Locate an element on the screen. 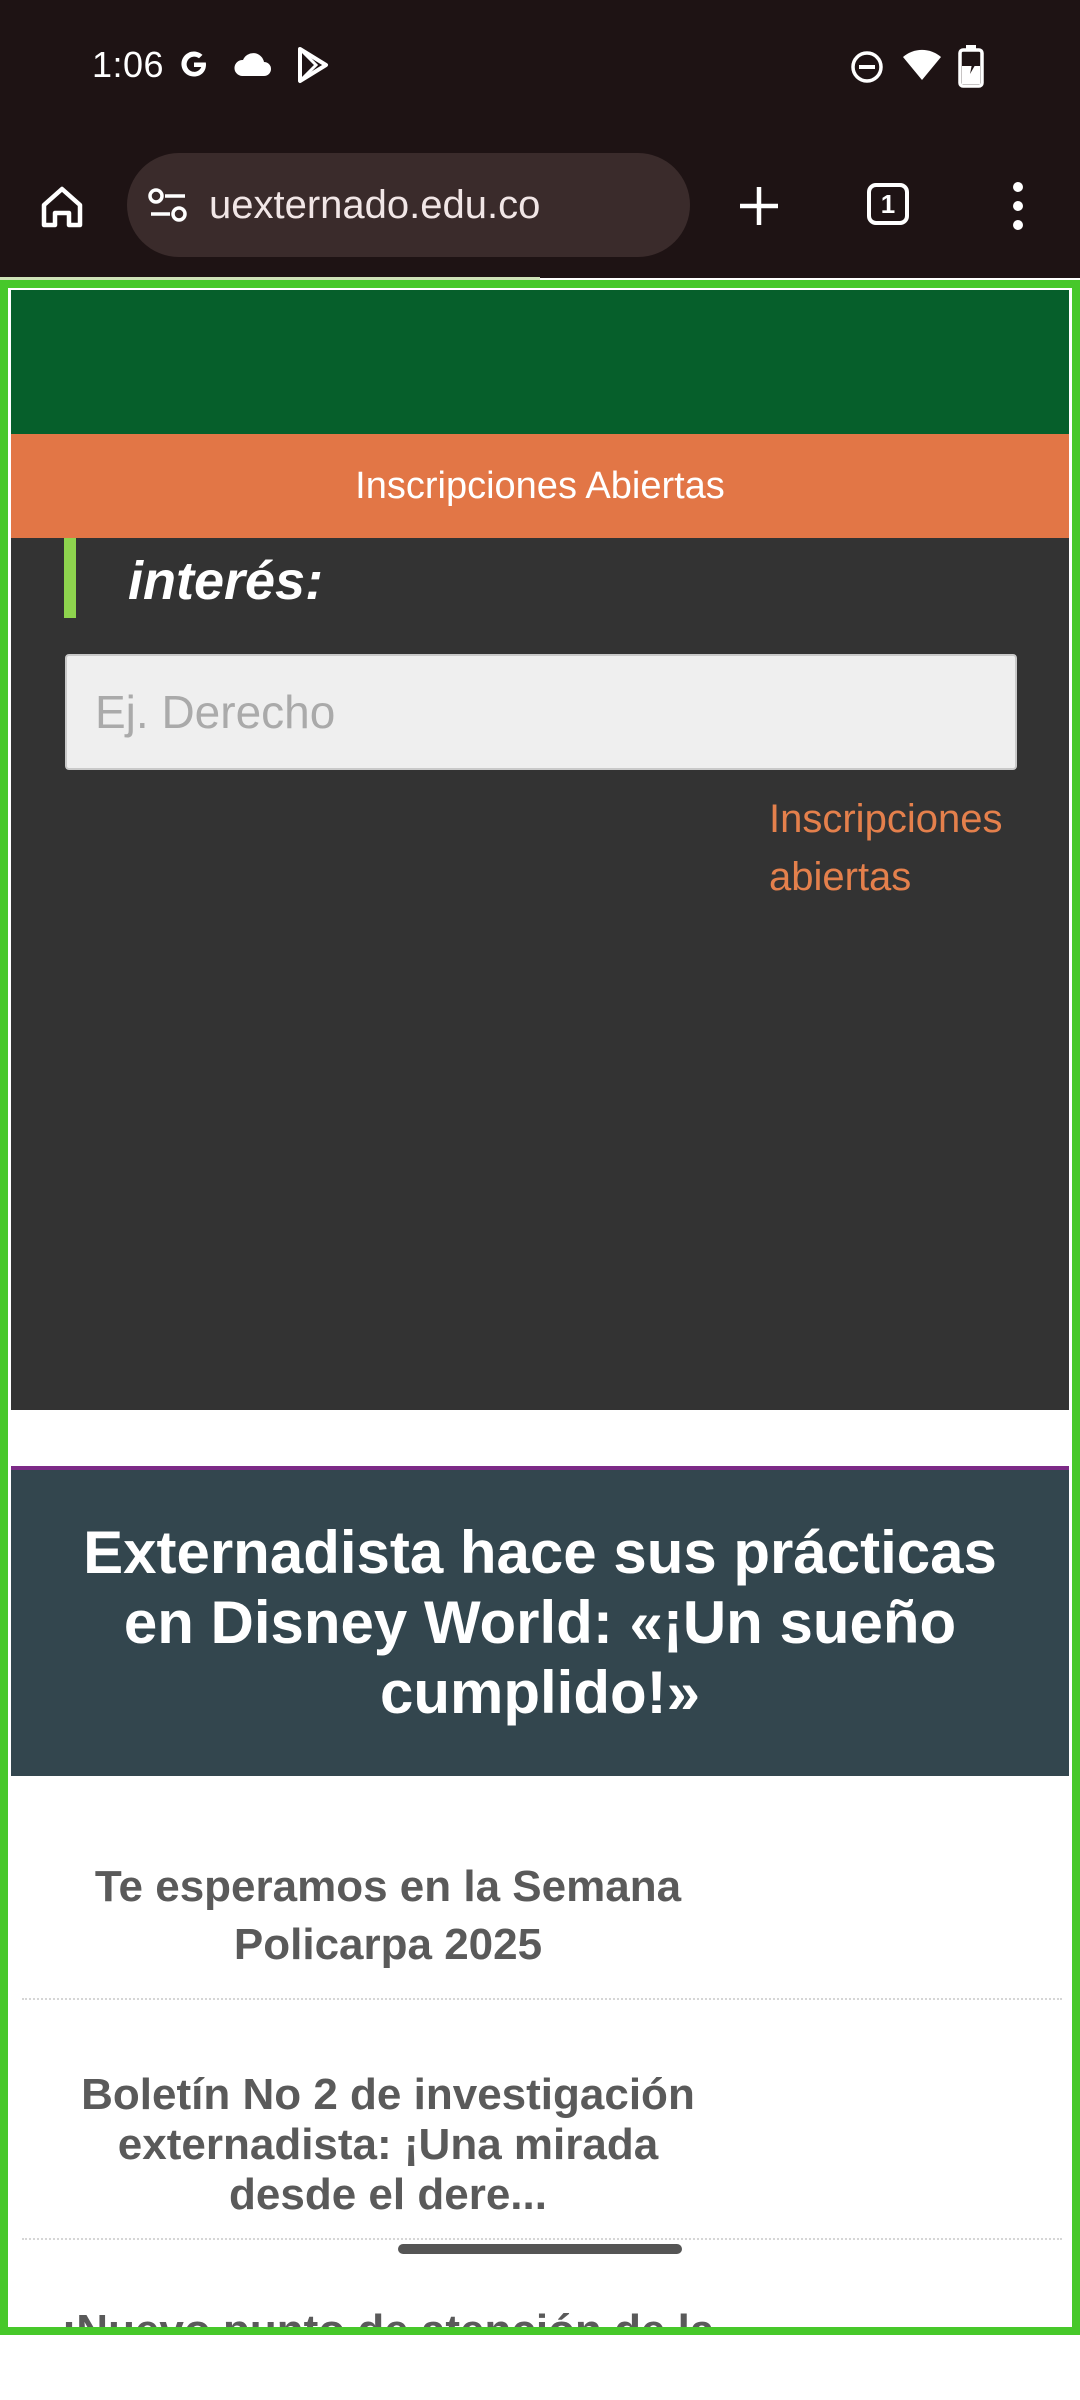  home-icon is located at coordinates (62, 207).